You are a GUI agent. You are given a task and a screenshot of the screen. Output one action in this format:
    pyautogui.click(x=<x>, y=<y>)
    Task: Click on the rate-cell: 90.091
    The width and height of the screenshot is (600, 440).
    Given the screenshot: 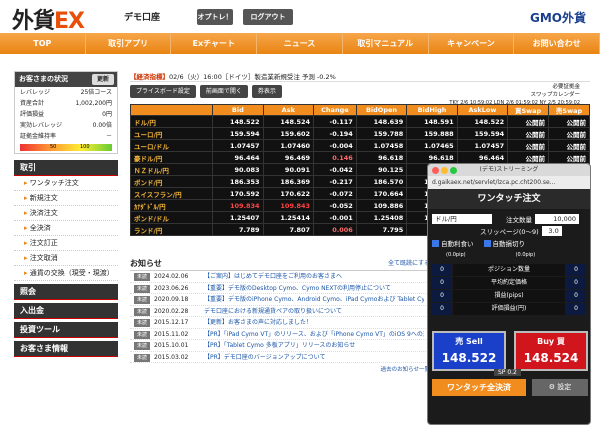 What is the action you would take?
    pyautogui.click(x=288, y=169)
    